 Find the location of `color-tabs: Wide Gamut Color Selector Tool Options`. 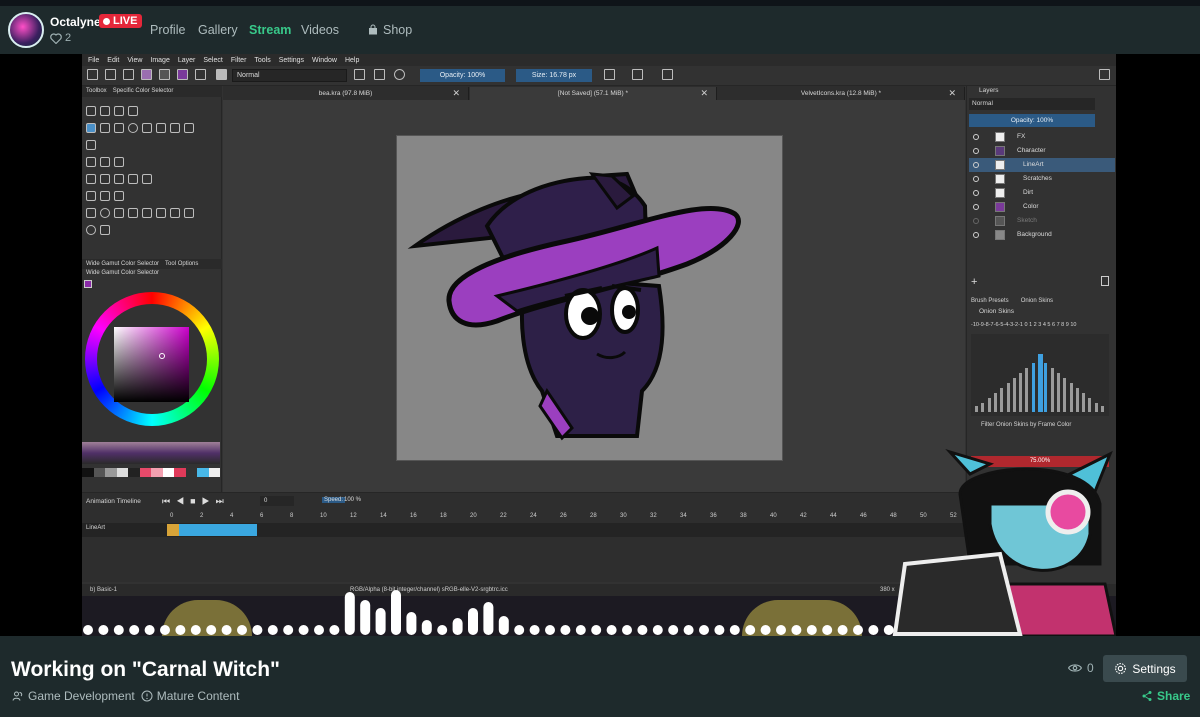

color-tabs: Wide Gamut Color Selector Tool Options is located at coordinates (152, 264).